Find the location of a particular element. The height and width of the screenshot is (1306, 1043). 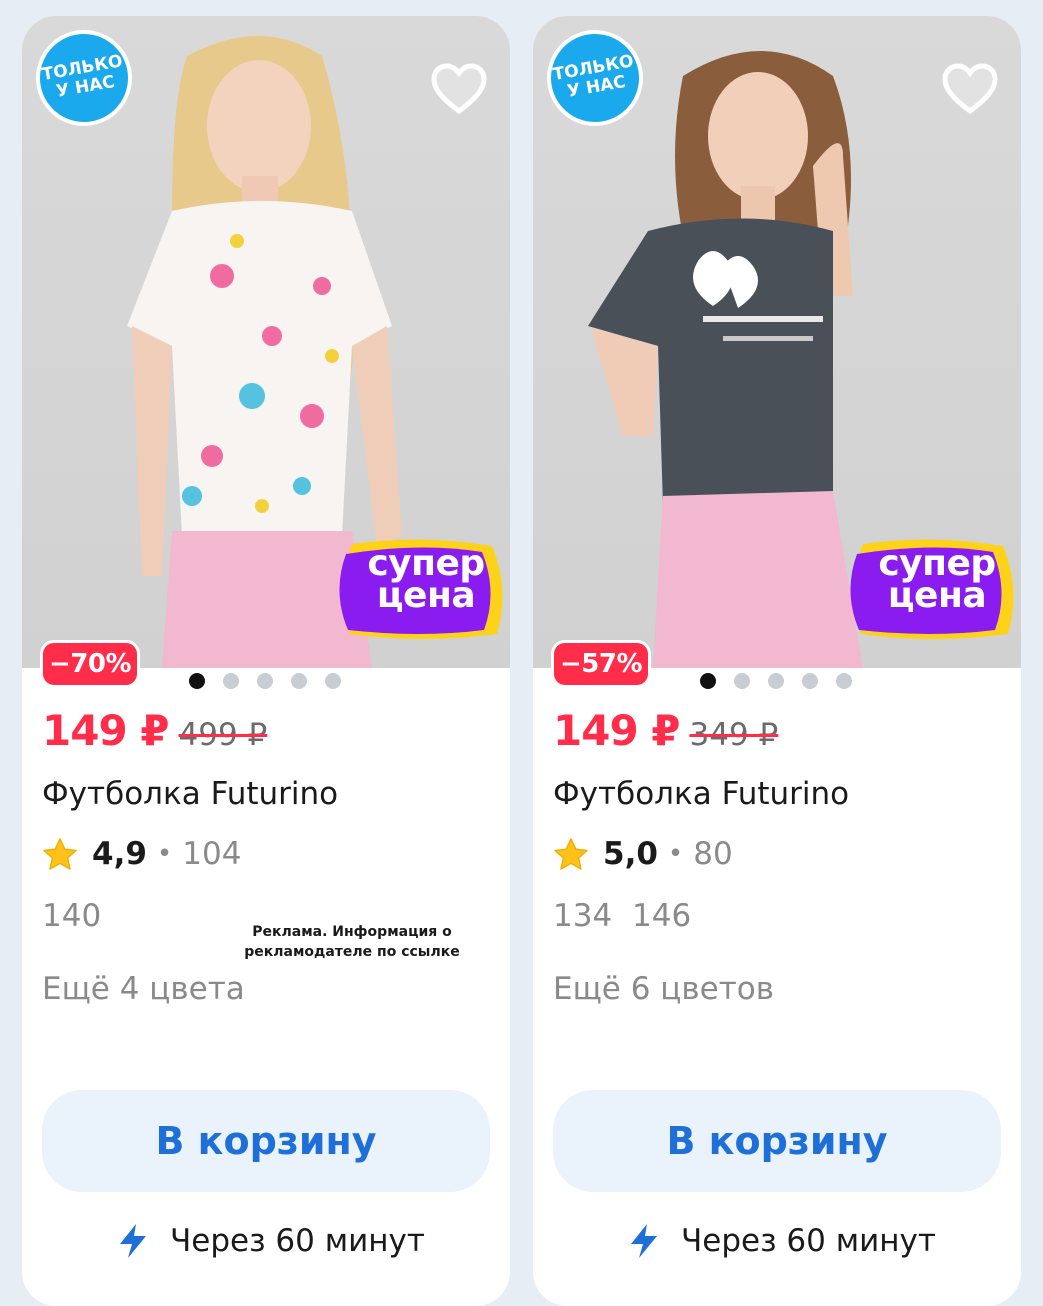

rating-row: 5,0 • 80 is located at coordinates (643, 854).